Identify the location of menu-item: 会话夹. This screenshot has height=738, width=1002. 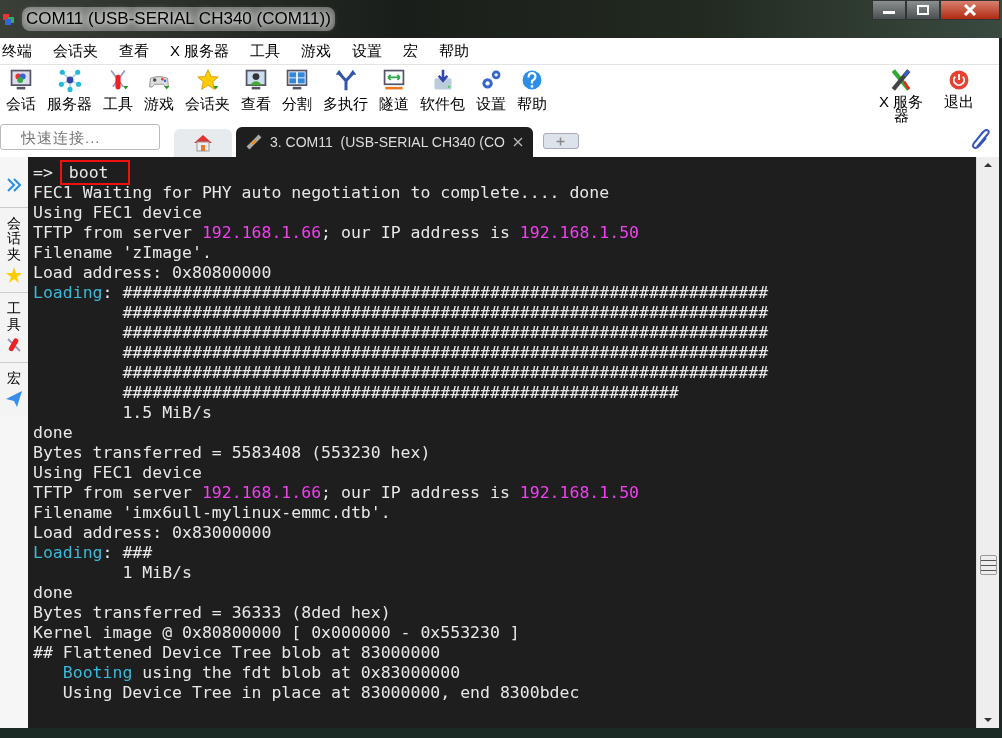
(78, 51).